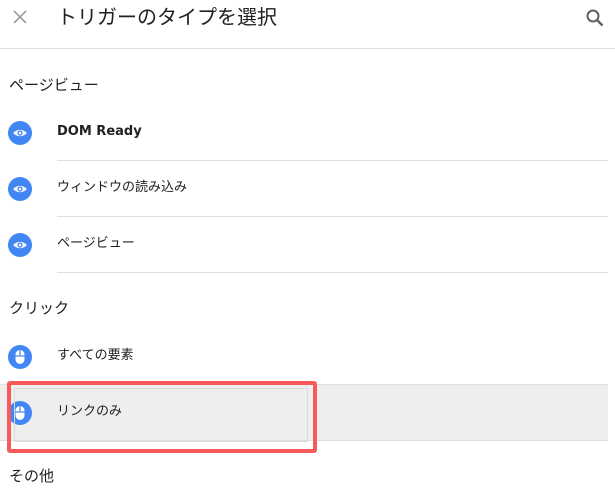  What do you see at coordinates (167, 17) in the screenshot?
I see `page-title: トリガーのタイプを選択` at bounding box center [167, 17].